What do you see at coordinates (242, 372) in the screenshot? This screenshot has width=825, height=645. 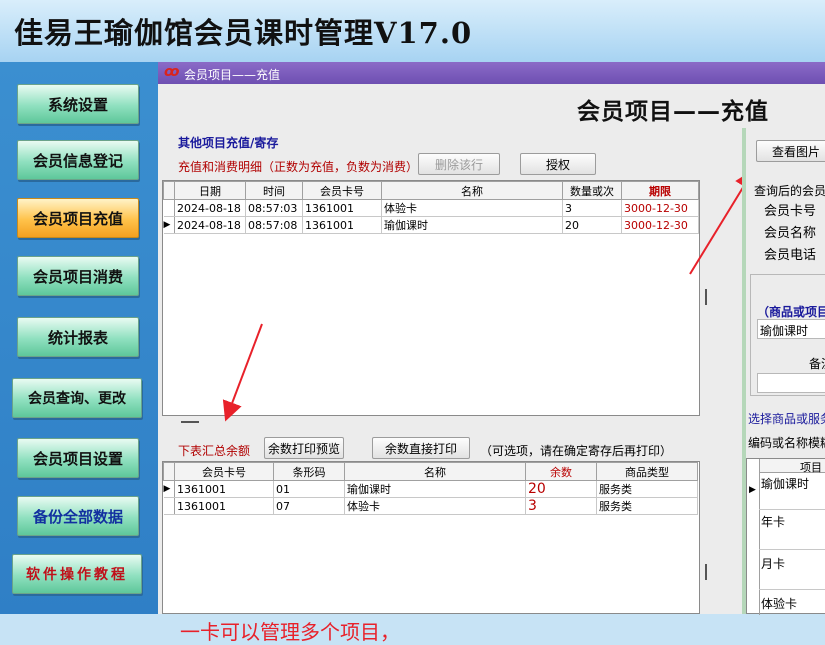 I see `arrow-to-balance-icon` at bounding box center [242, 372].